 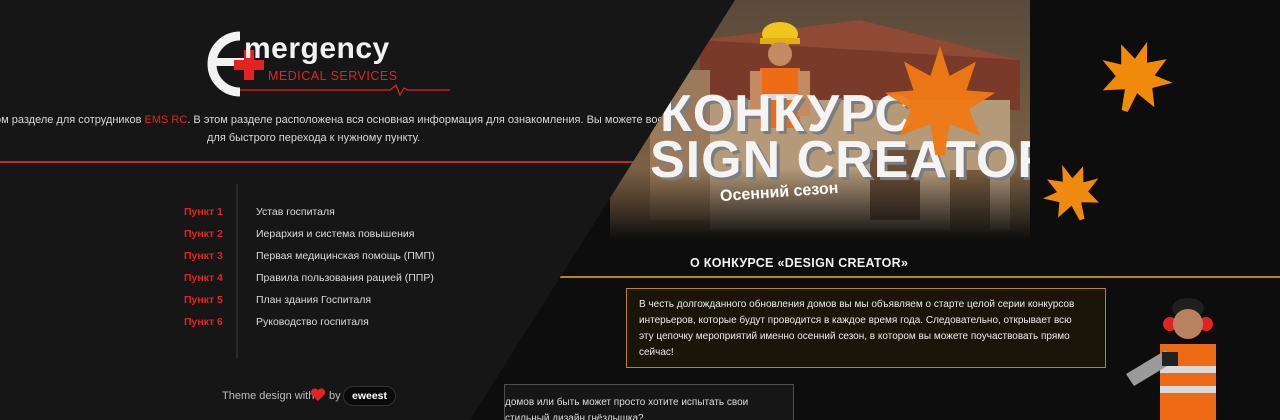 What do you see at coordinates (314, 138) in the screenshot?
I see `intro-line-2: для быстрого перехода к нужному пункту.` at bounding box center [314, 138].